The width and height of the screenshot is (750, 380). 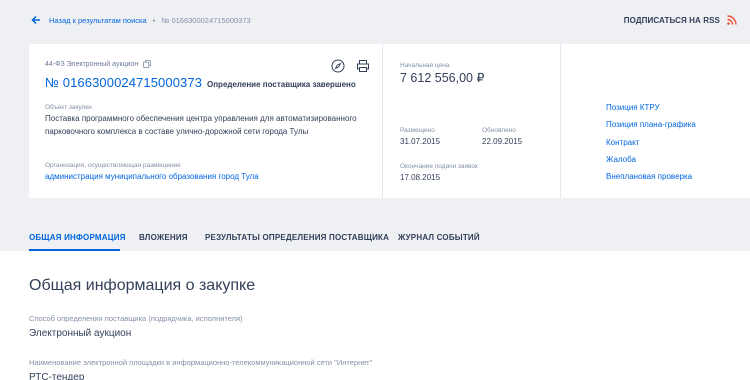 What do you see at coordinates (502, 141) in the screenshot?
I see `updated-value: 22.09.2015` at bounding box center [502, 141].